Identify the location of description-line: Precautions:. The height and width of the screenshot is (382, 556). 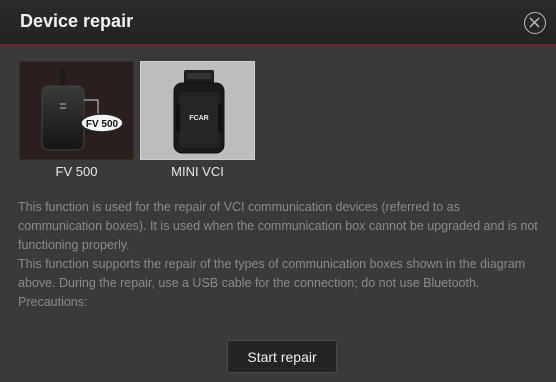
(53, 302).